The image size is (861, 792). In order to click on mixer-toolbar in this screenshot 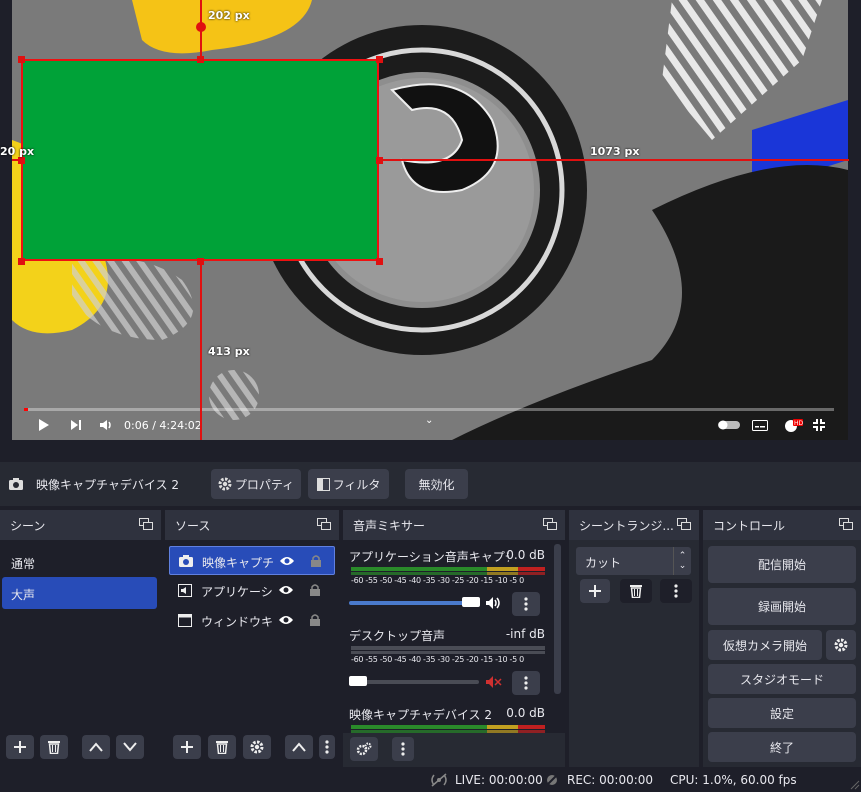, I will do `click(454, 750)`.